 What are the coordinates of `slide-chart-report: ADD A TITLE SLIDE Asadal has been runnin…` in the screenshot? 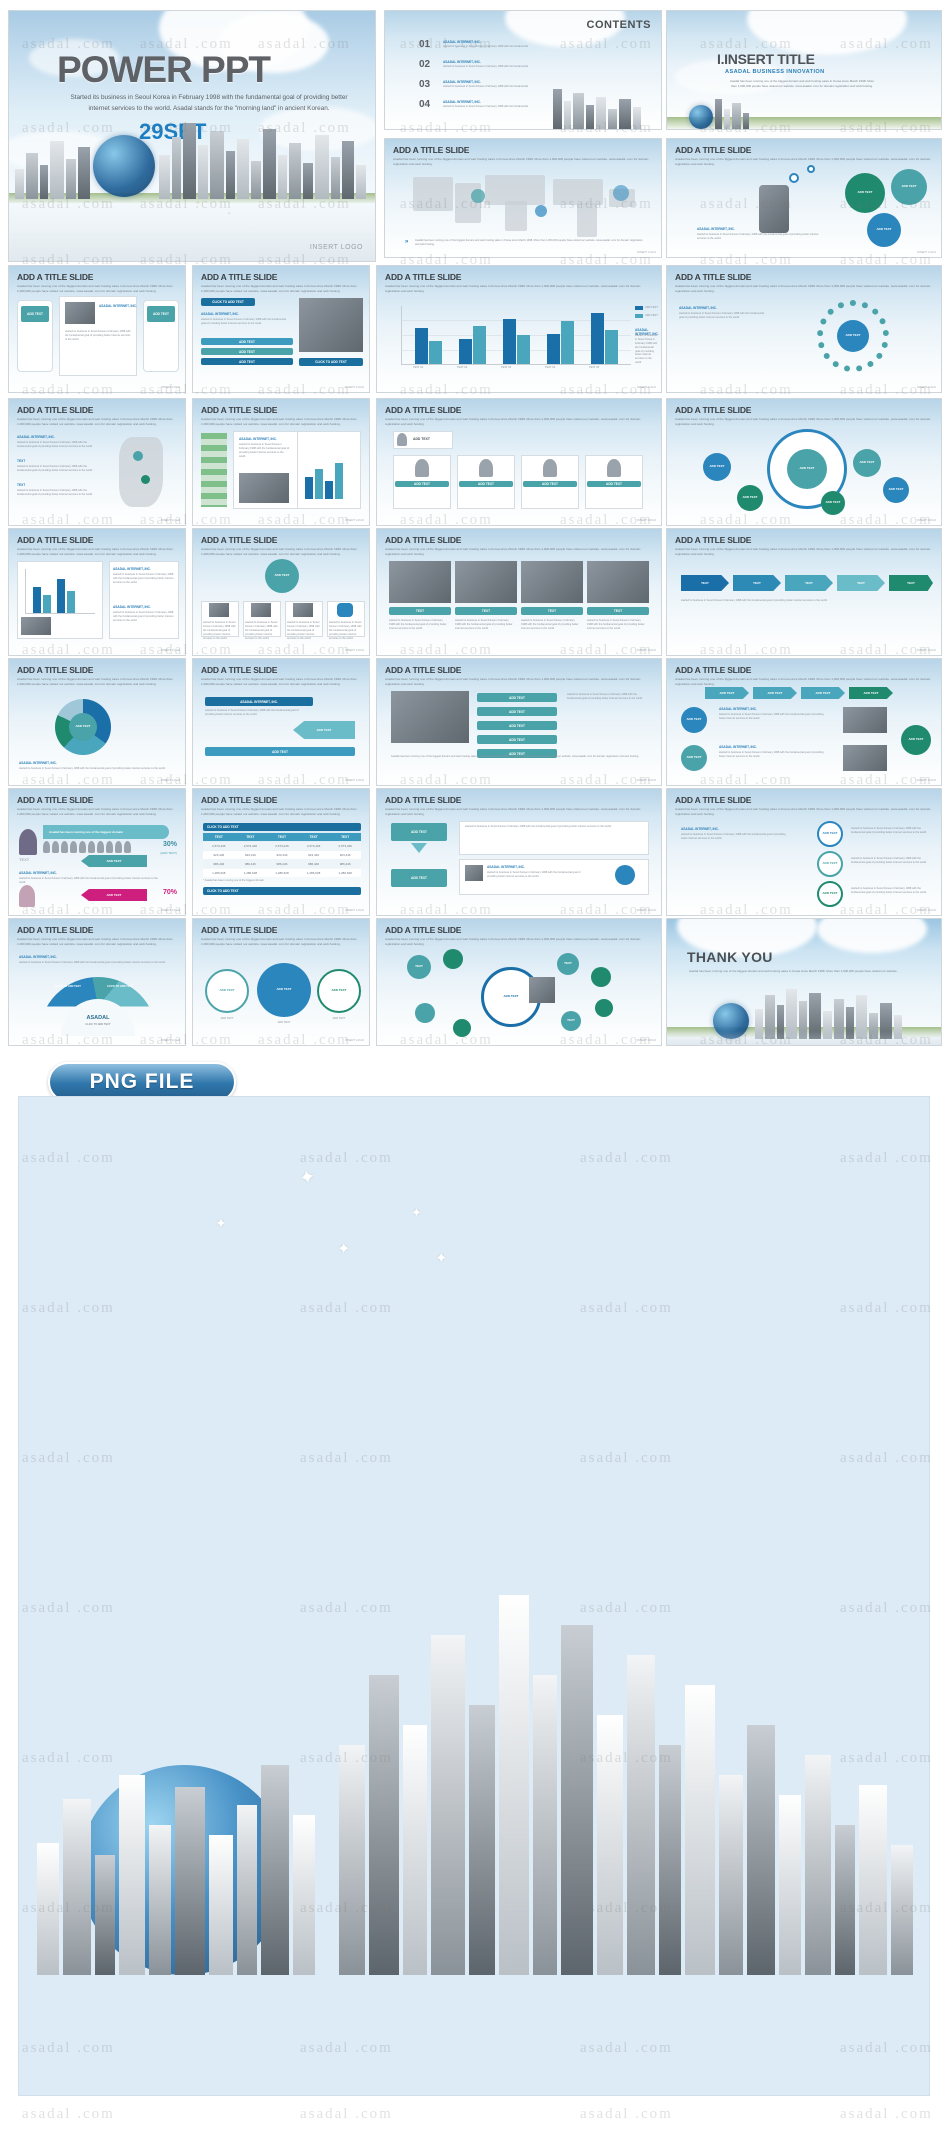 It's located at (97, 592).